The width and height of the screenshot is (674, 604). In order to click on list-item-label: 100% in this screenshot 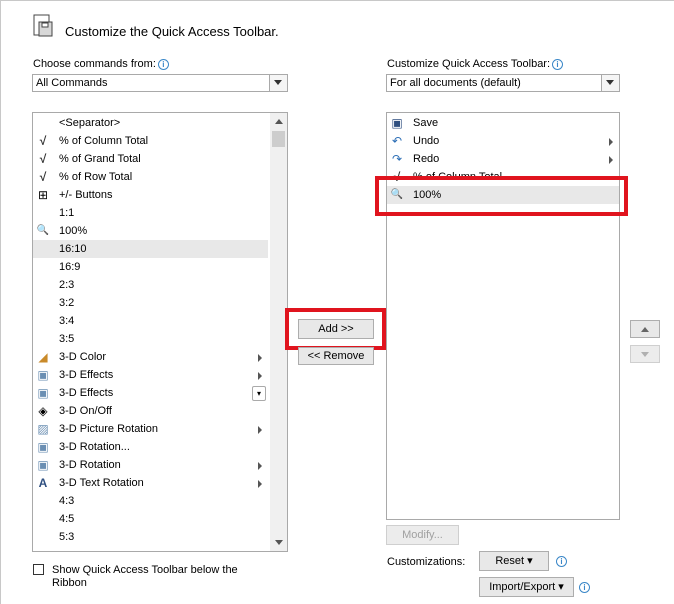, I will do `click(73, 231)`.